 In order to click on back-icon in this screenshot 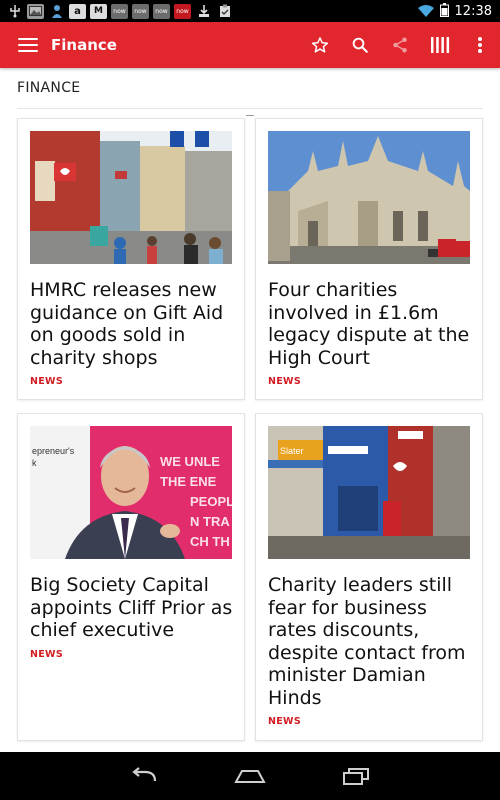, I will do `click(144, 776)`.